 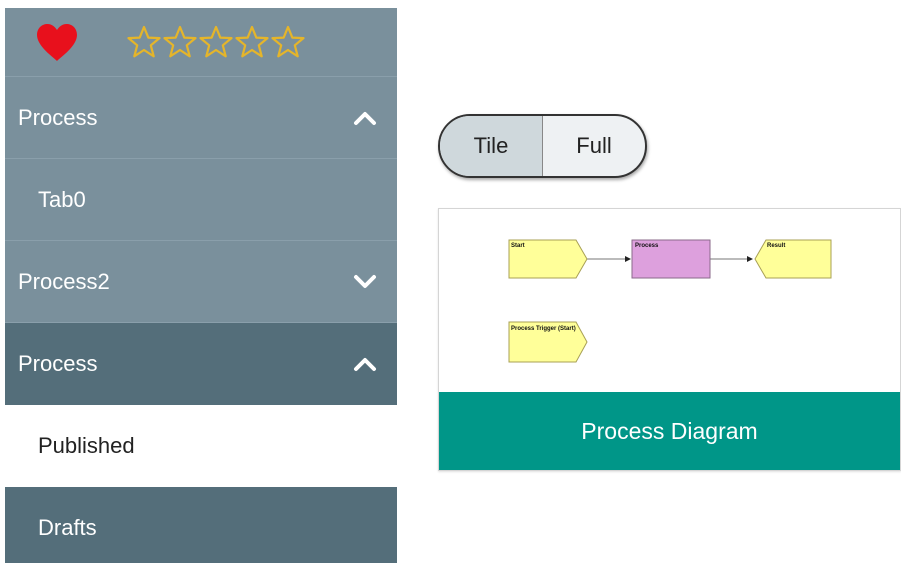 What do you see at coordinates (647, 246) in the screenshot?
I see `diagram-node-label: Process` at bounding box center [647, 246].